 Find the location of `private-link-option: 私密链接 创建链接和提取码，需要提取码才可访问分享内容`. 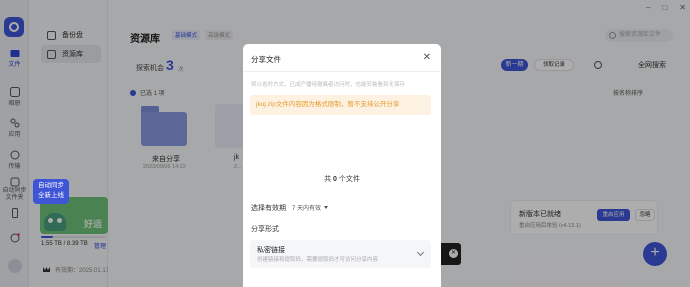

private-link-option: 私密链接 创建链接和提取码，需要提取码才可访问分享内容 is located at coordinates (340, 254).